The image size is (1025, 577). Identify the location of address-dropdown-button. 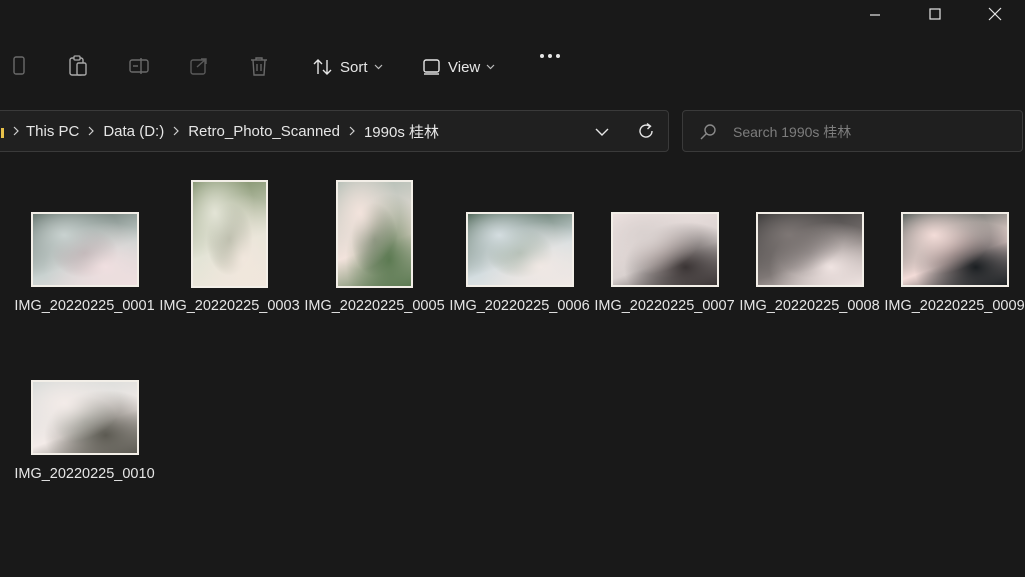
(602, 133).